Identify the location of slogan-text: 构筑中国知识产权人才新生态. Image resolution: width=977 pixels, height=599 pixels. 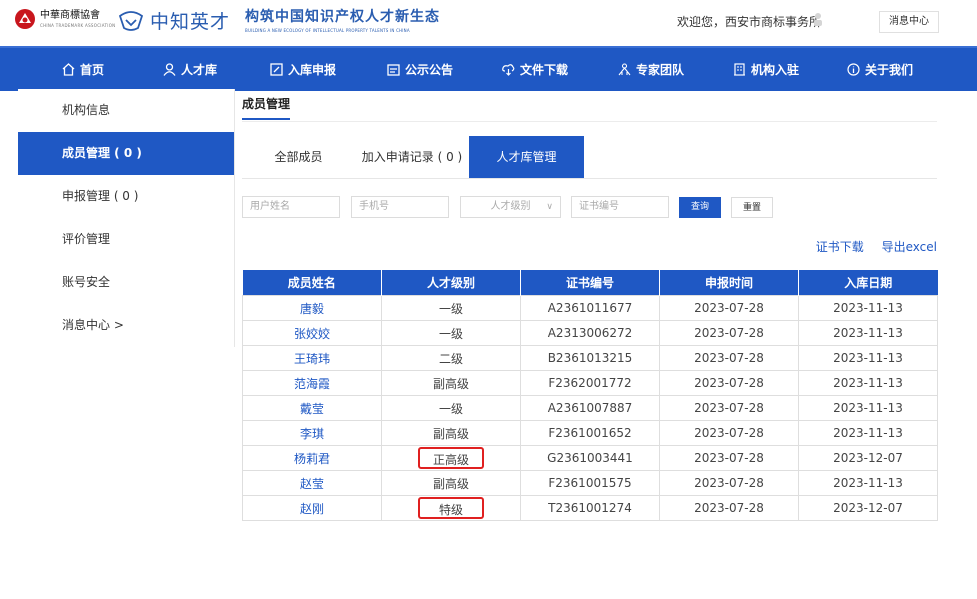
(342, 17).